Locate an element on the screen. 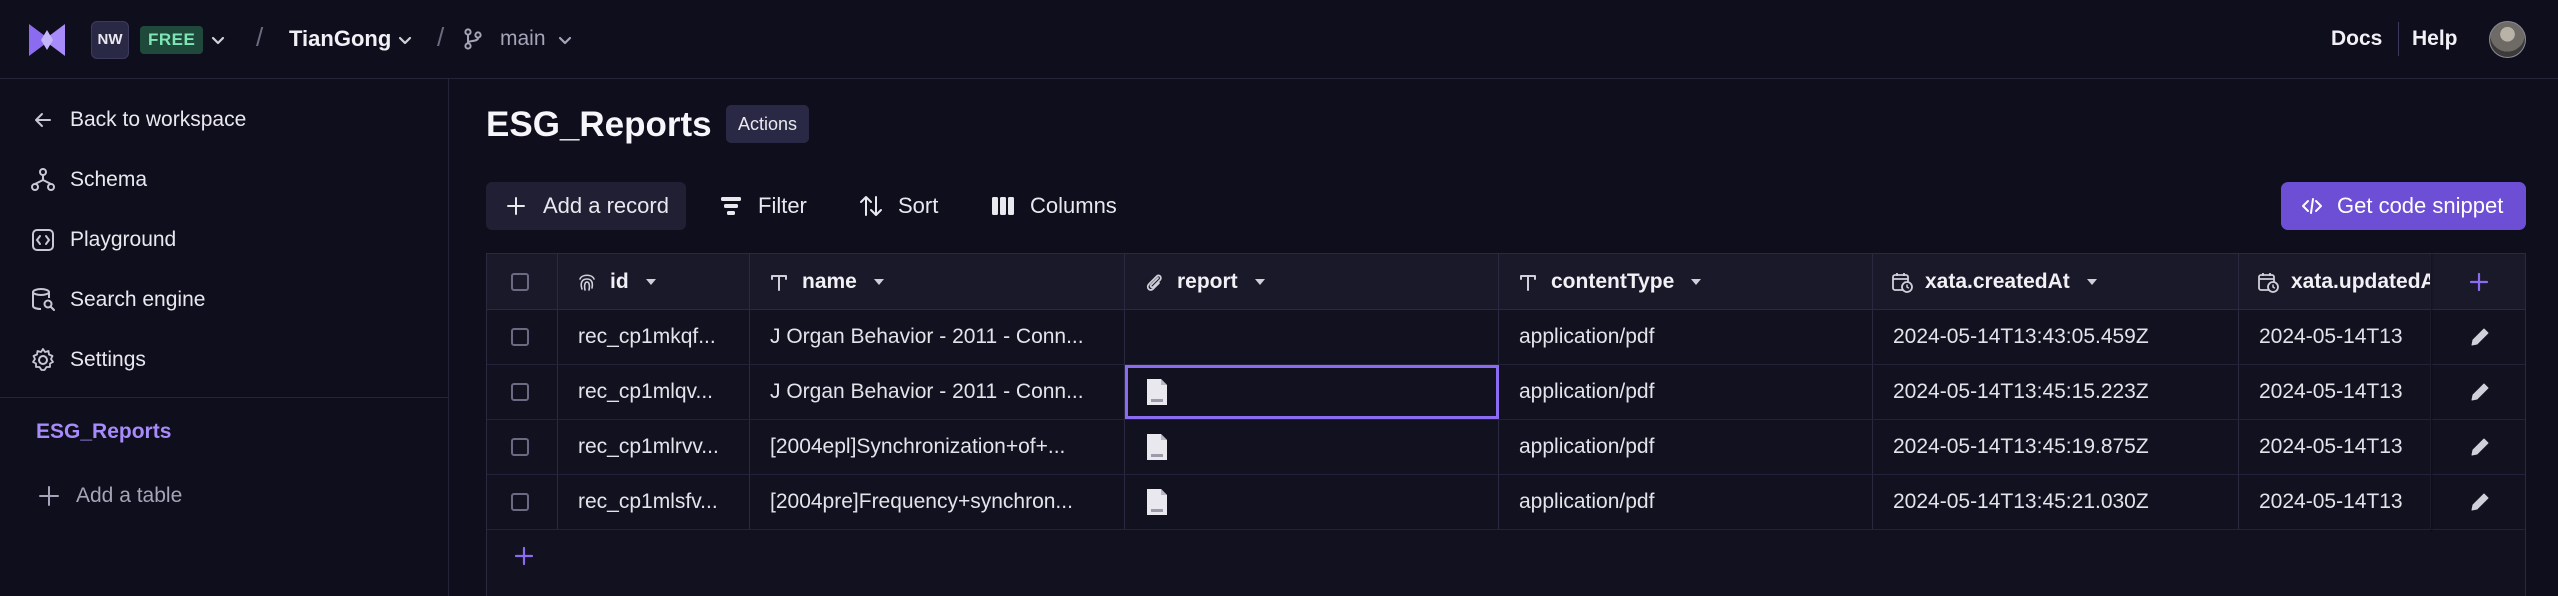 This screenshot has width=2558, height=596. user-avatar is located at coordinates (2507, 39).